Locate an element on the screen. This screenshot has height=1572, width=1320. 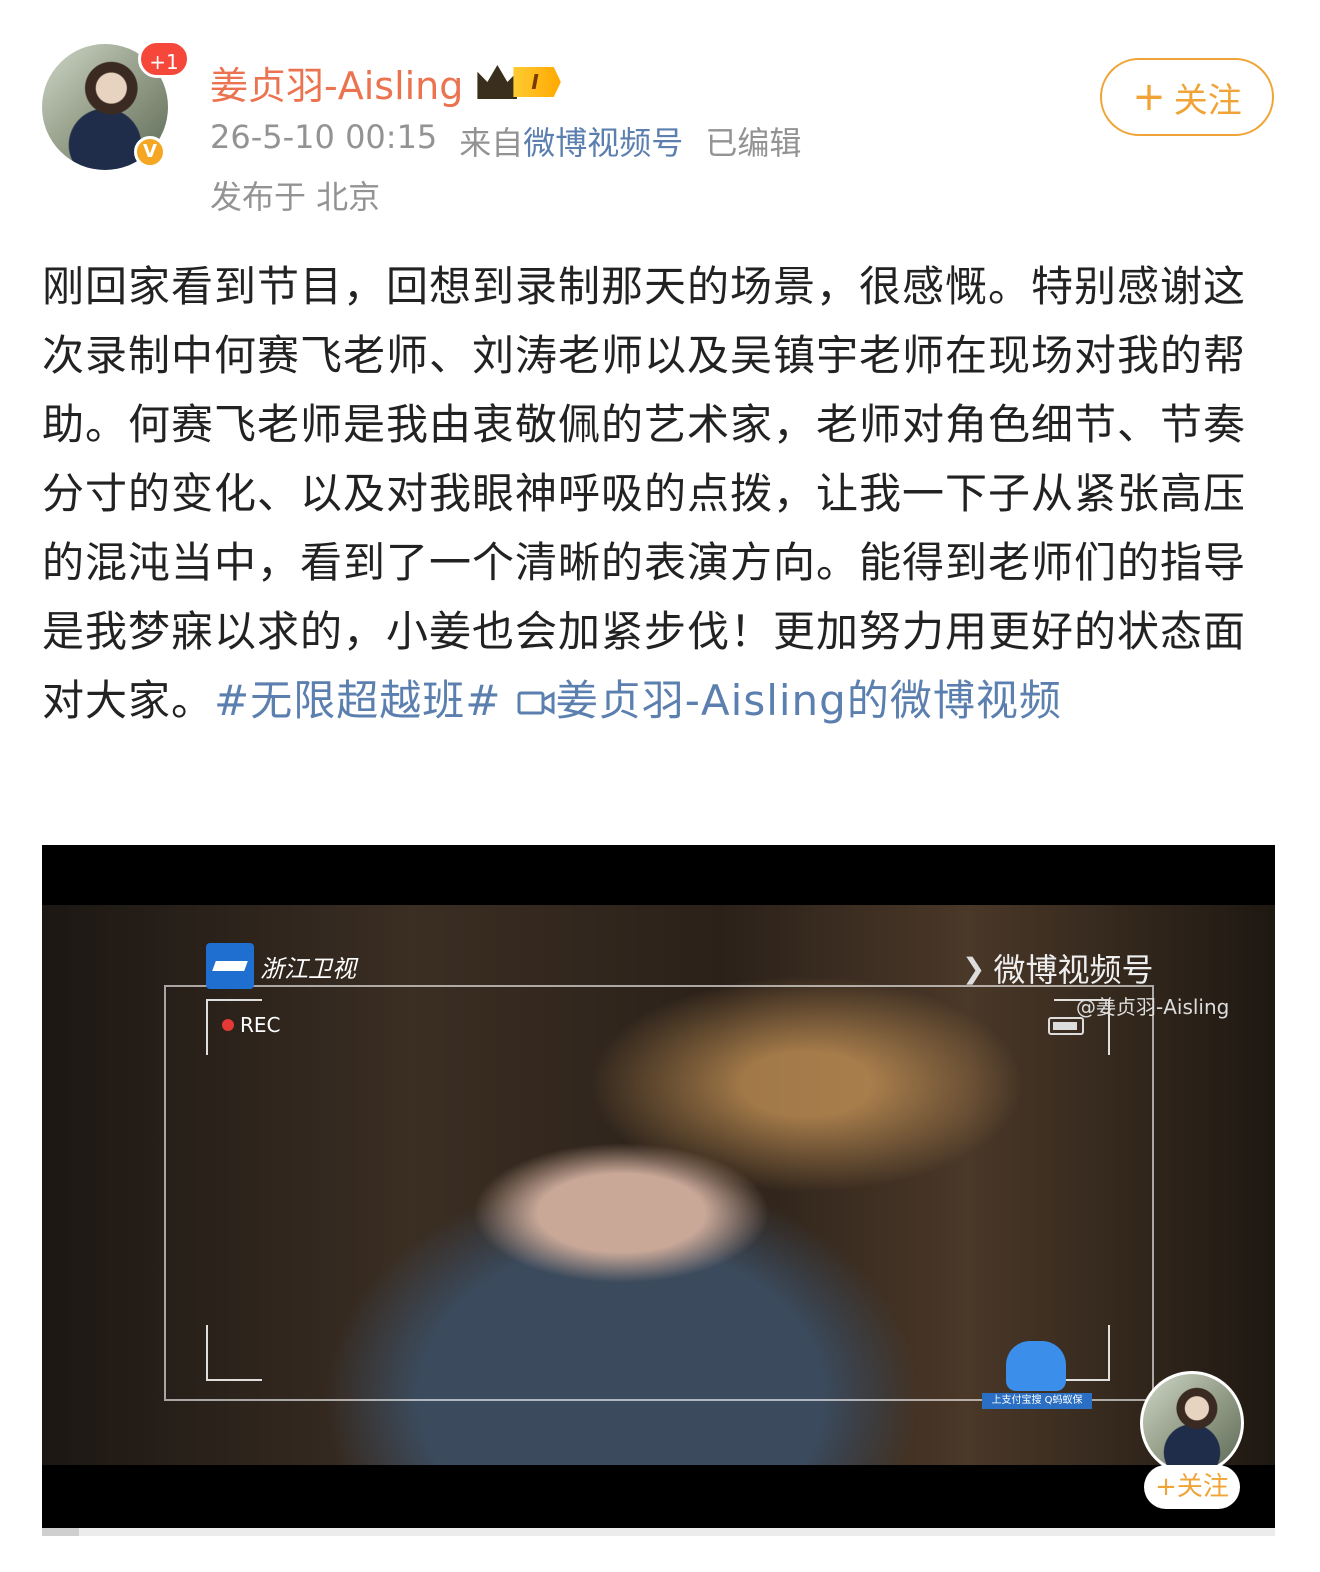
post-timestamp: 26-5-10 00:15 is located at coordinates (324, 137).